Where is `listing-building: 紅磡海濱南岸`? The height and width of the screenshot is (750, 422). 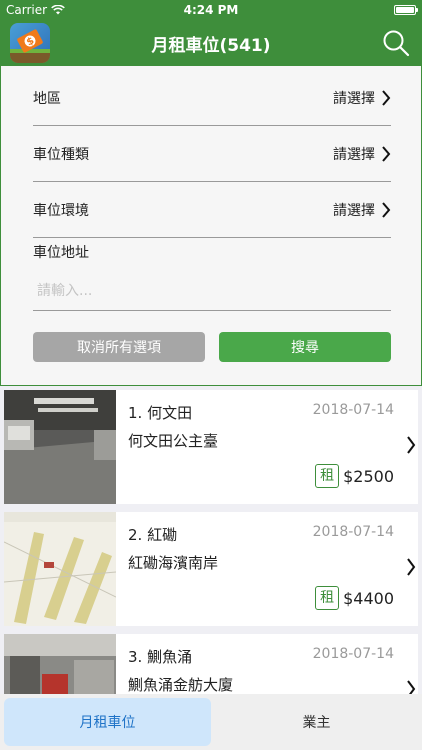
listing-building: 紅磡海濱南岸 is located at coordinates (173, 563).